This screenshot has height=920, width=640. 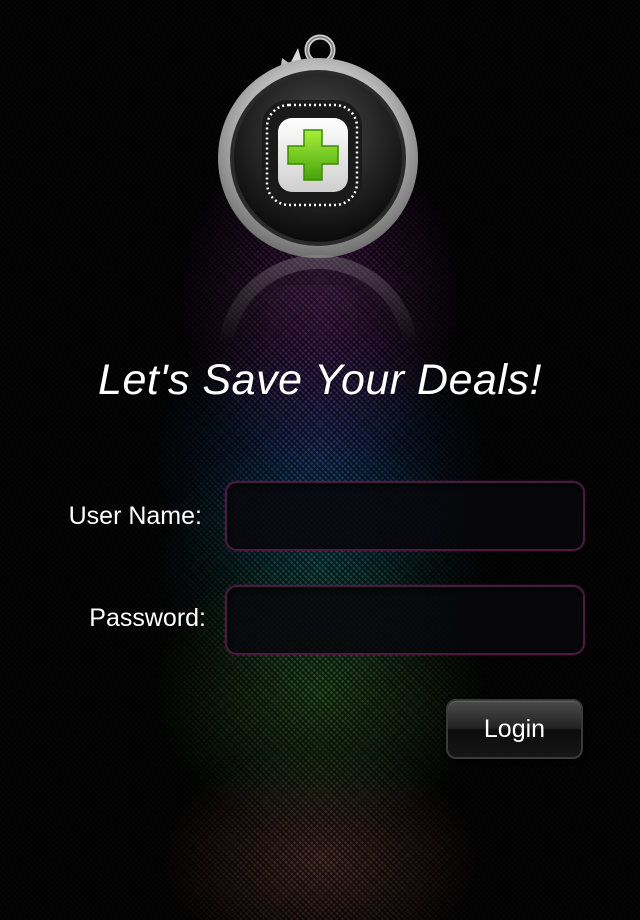 I want to click on login-button: Login, so click(x=514, y=729).